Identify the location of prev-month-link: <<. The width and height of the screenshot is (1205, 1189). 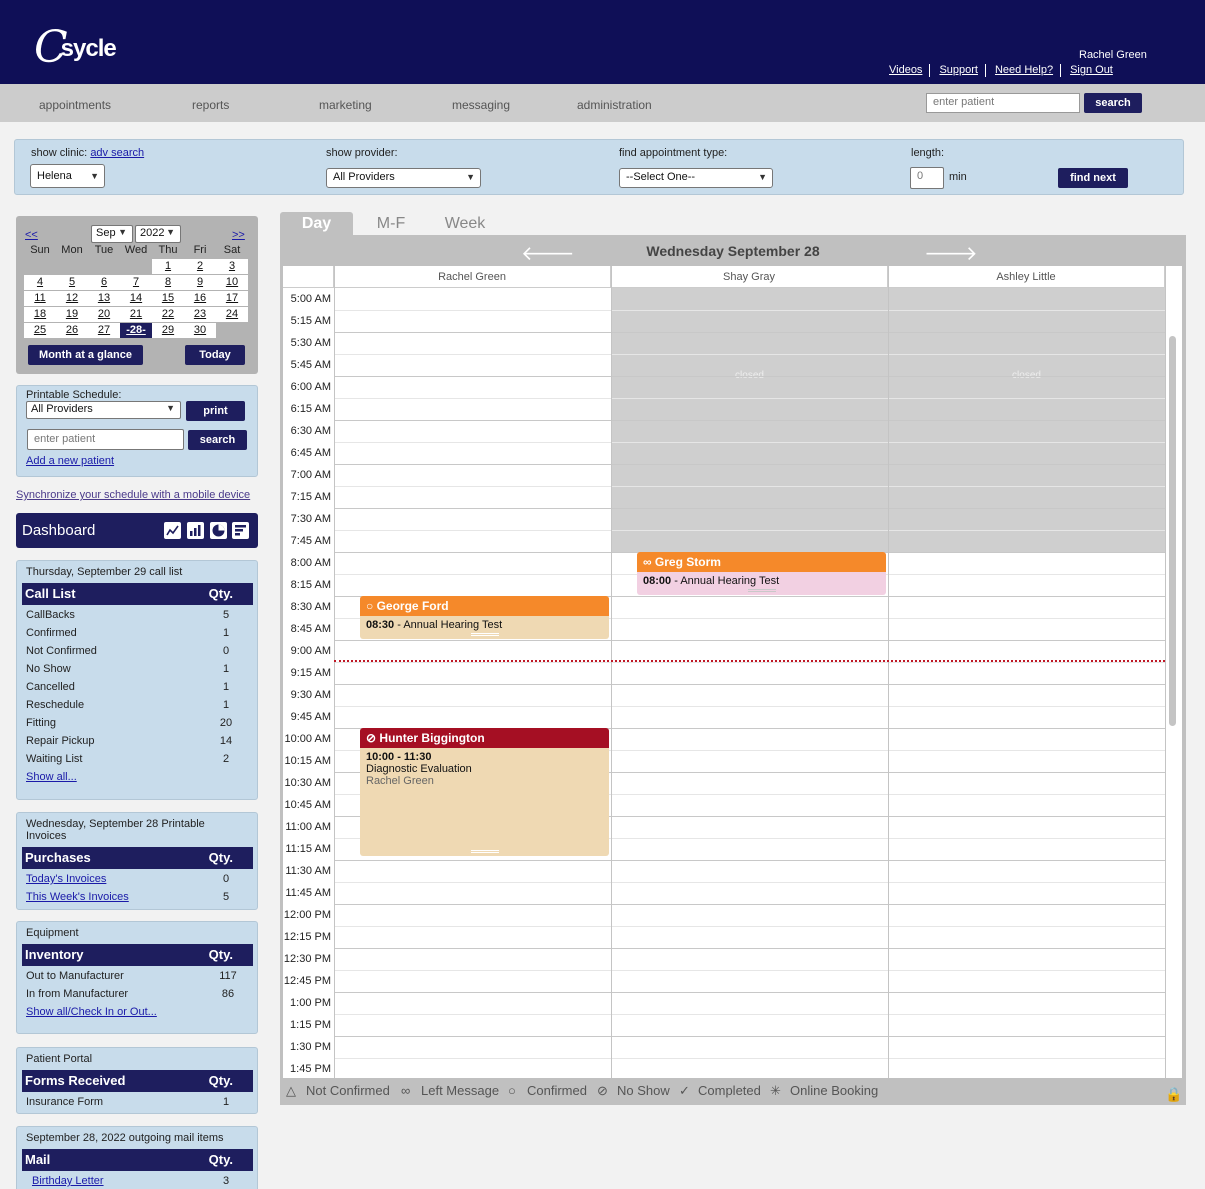
(31, 235).